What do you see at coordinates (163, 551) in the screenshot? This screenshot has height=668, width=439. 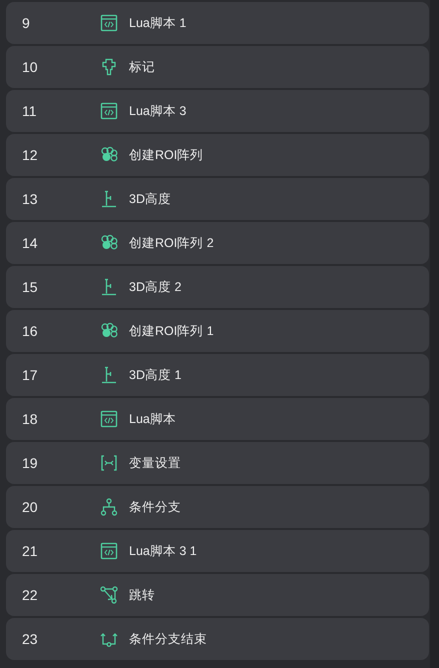 I see `step-label: Lua脚本 3 1` at bounding box center [163, 551].